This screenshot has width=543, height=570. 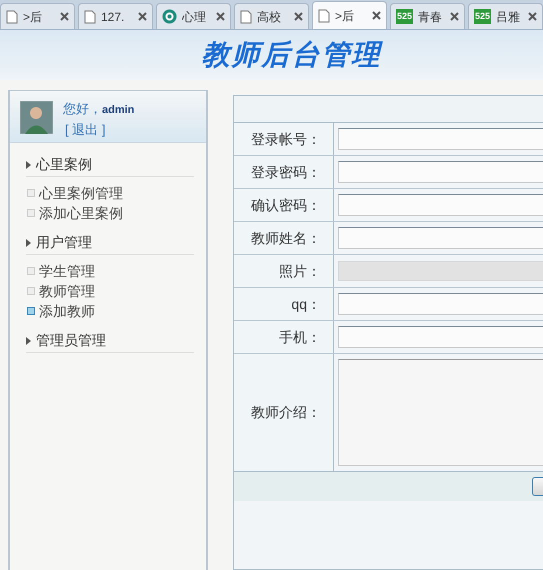 What do you see at coordinates (98, 129) in the screenshot?
I see `logout-link: [ 退出 ]` at bounding box center [98, 129].